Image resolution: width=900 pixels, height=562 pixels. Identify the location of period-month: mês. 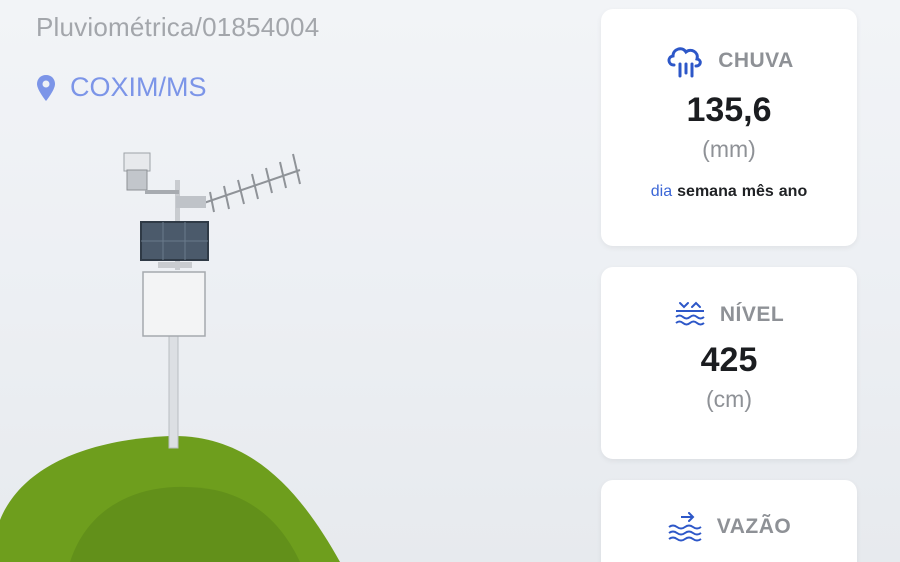
(758, 192).